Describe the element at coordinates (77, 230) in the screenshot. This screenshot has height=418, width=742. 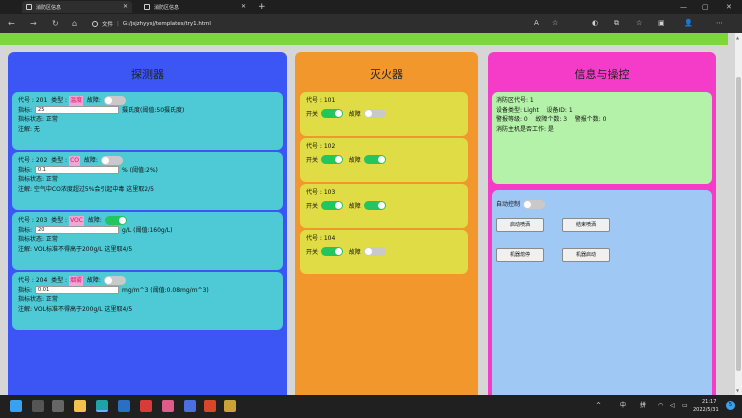
I see `metric-input: 20` at that location.